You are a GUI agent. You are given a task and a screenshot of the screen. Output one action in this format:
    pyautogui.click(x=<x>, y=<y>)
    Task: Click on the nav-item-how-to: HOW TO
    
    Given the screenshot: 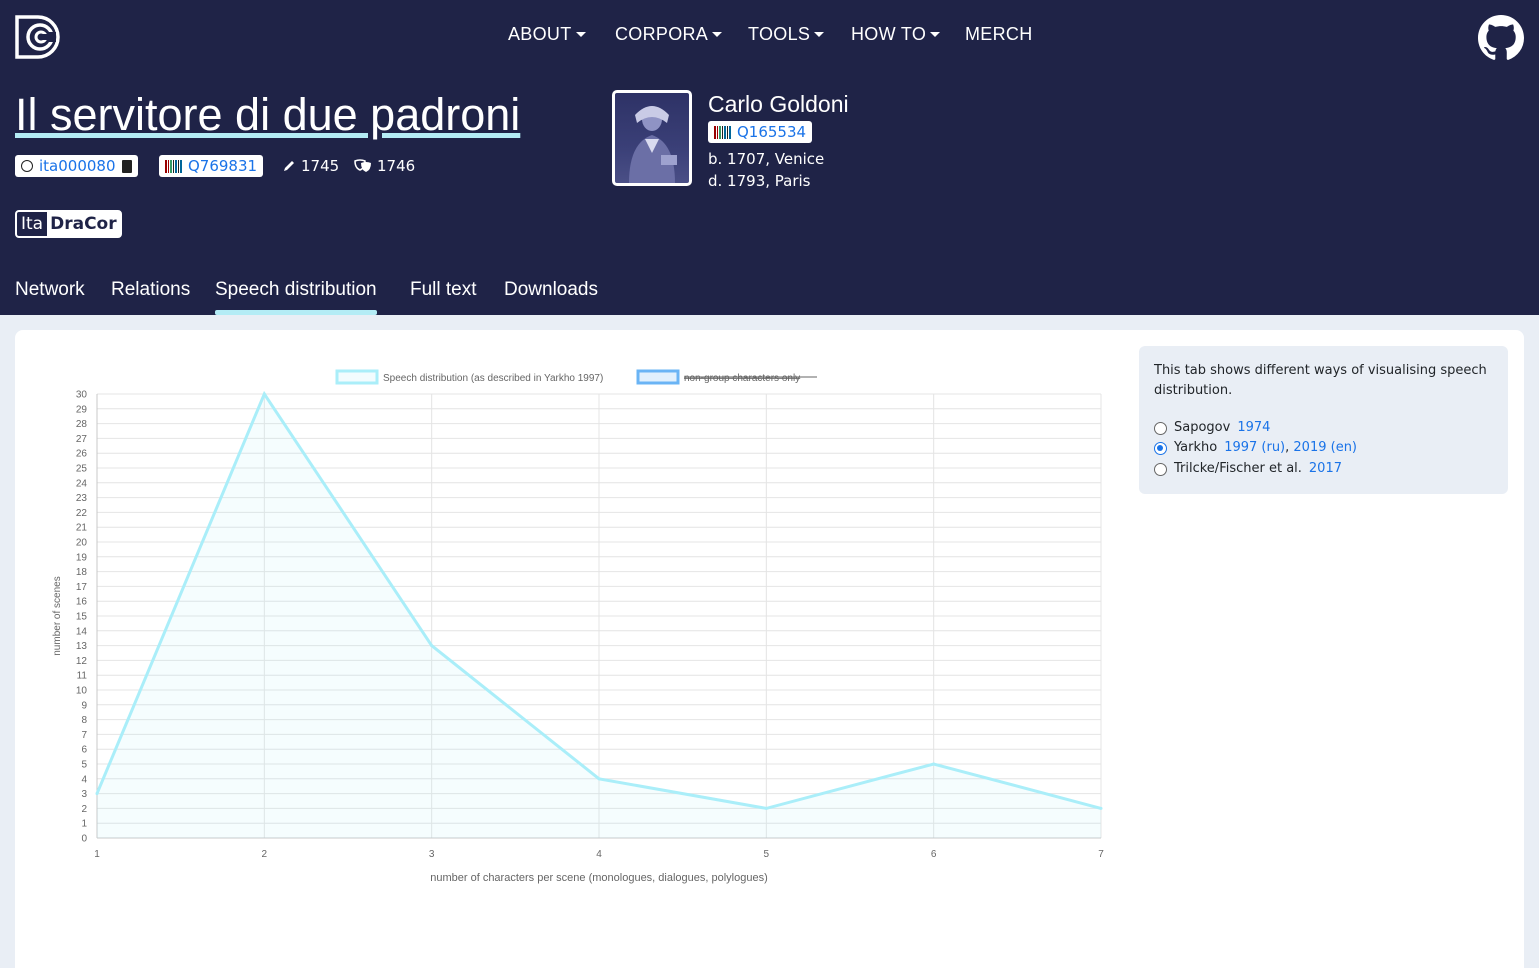 What is the action you would take?
    pyautogui.click(x=896, y=34)
    